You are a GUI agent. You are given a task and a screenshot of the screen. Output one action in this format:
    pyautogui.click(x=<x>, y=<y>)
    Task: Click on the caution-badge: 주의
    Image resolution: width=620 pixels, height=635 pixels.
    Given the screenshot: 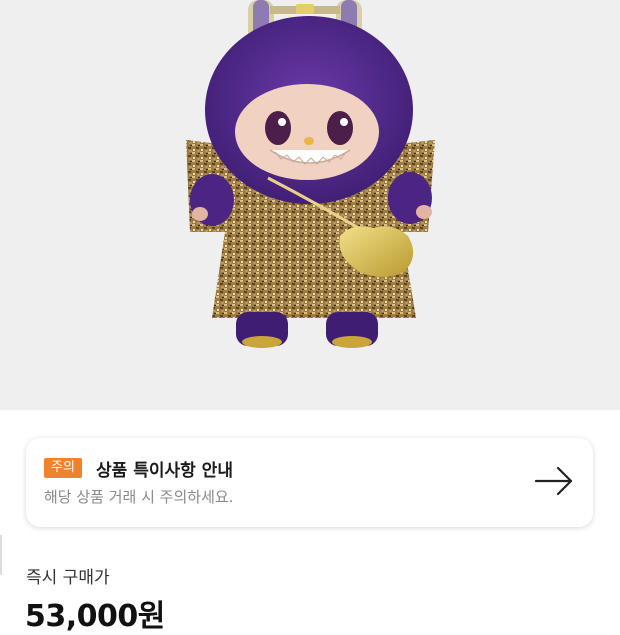 What is the action you would take?
    pyautogui.click(x=63, y=468)
    